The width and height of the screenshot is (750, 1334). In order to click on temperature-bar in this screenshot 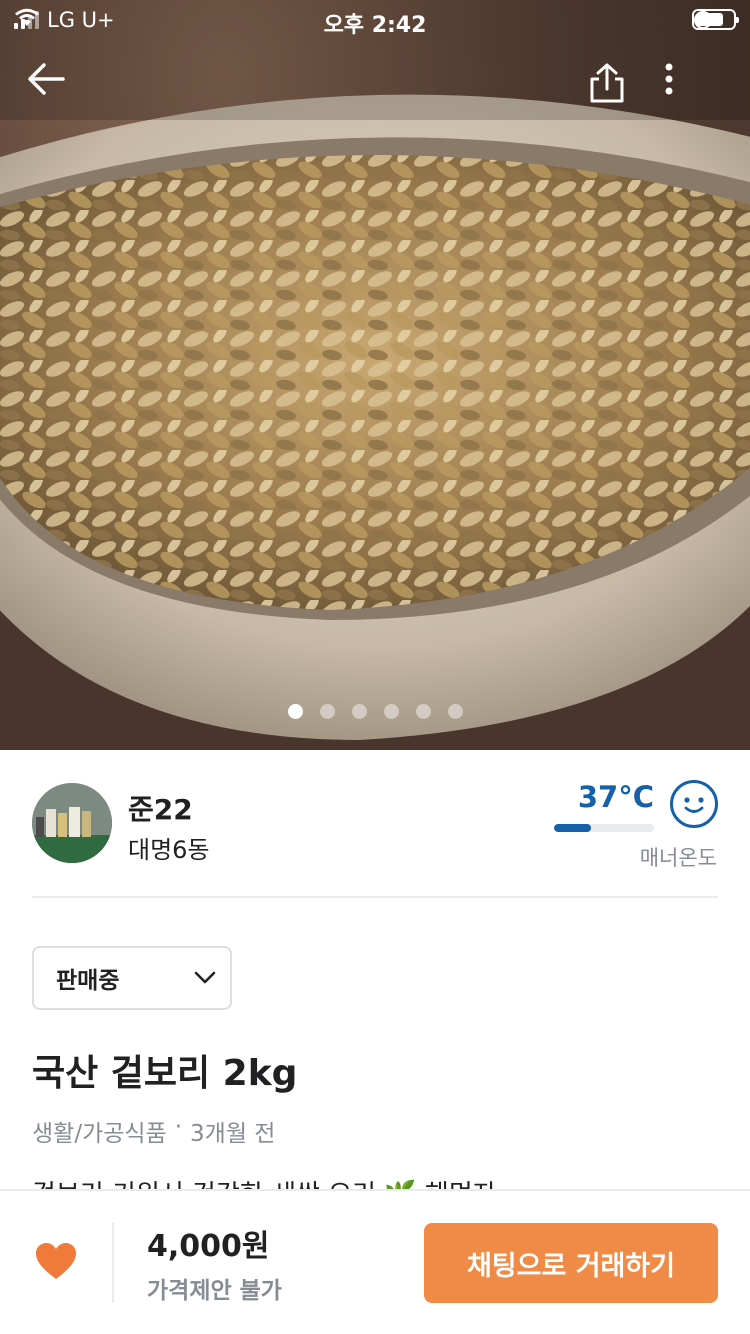, I will do `click(604, 828)`.